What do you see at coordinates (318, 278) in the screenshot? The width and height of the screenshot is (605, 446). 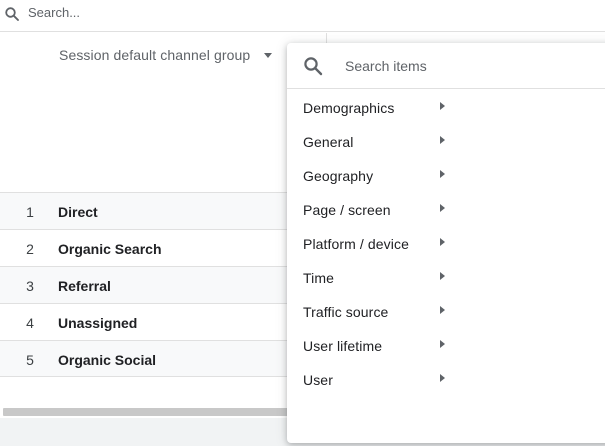 I see `menu-item-label: Time` at bounding box center [318, 278].